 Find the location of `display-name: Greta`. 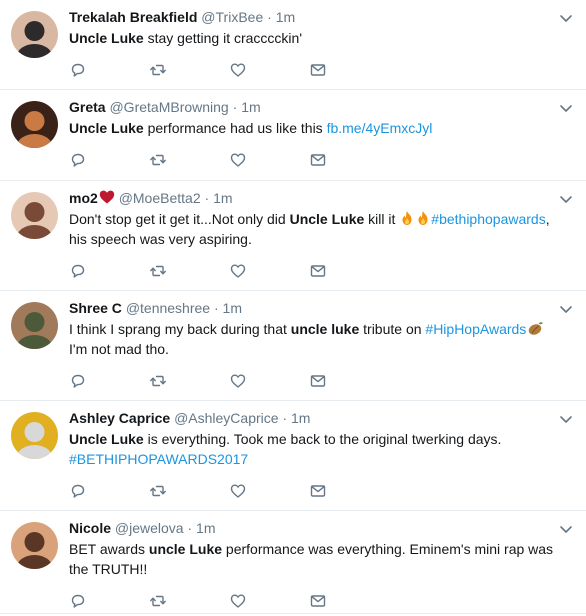

display-name: Greta is located at coordinates (87, 107).